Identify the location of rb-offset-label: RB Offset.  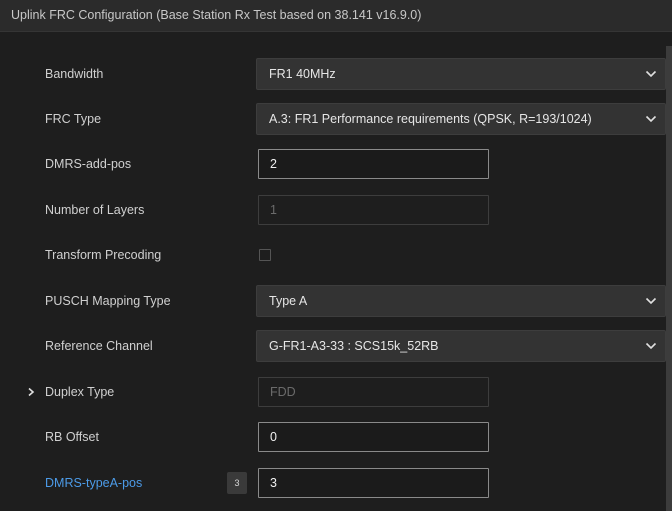
(72, 437).